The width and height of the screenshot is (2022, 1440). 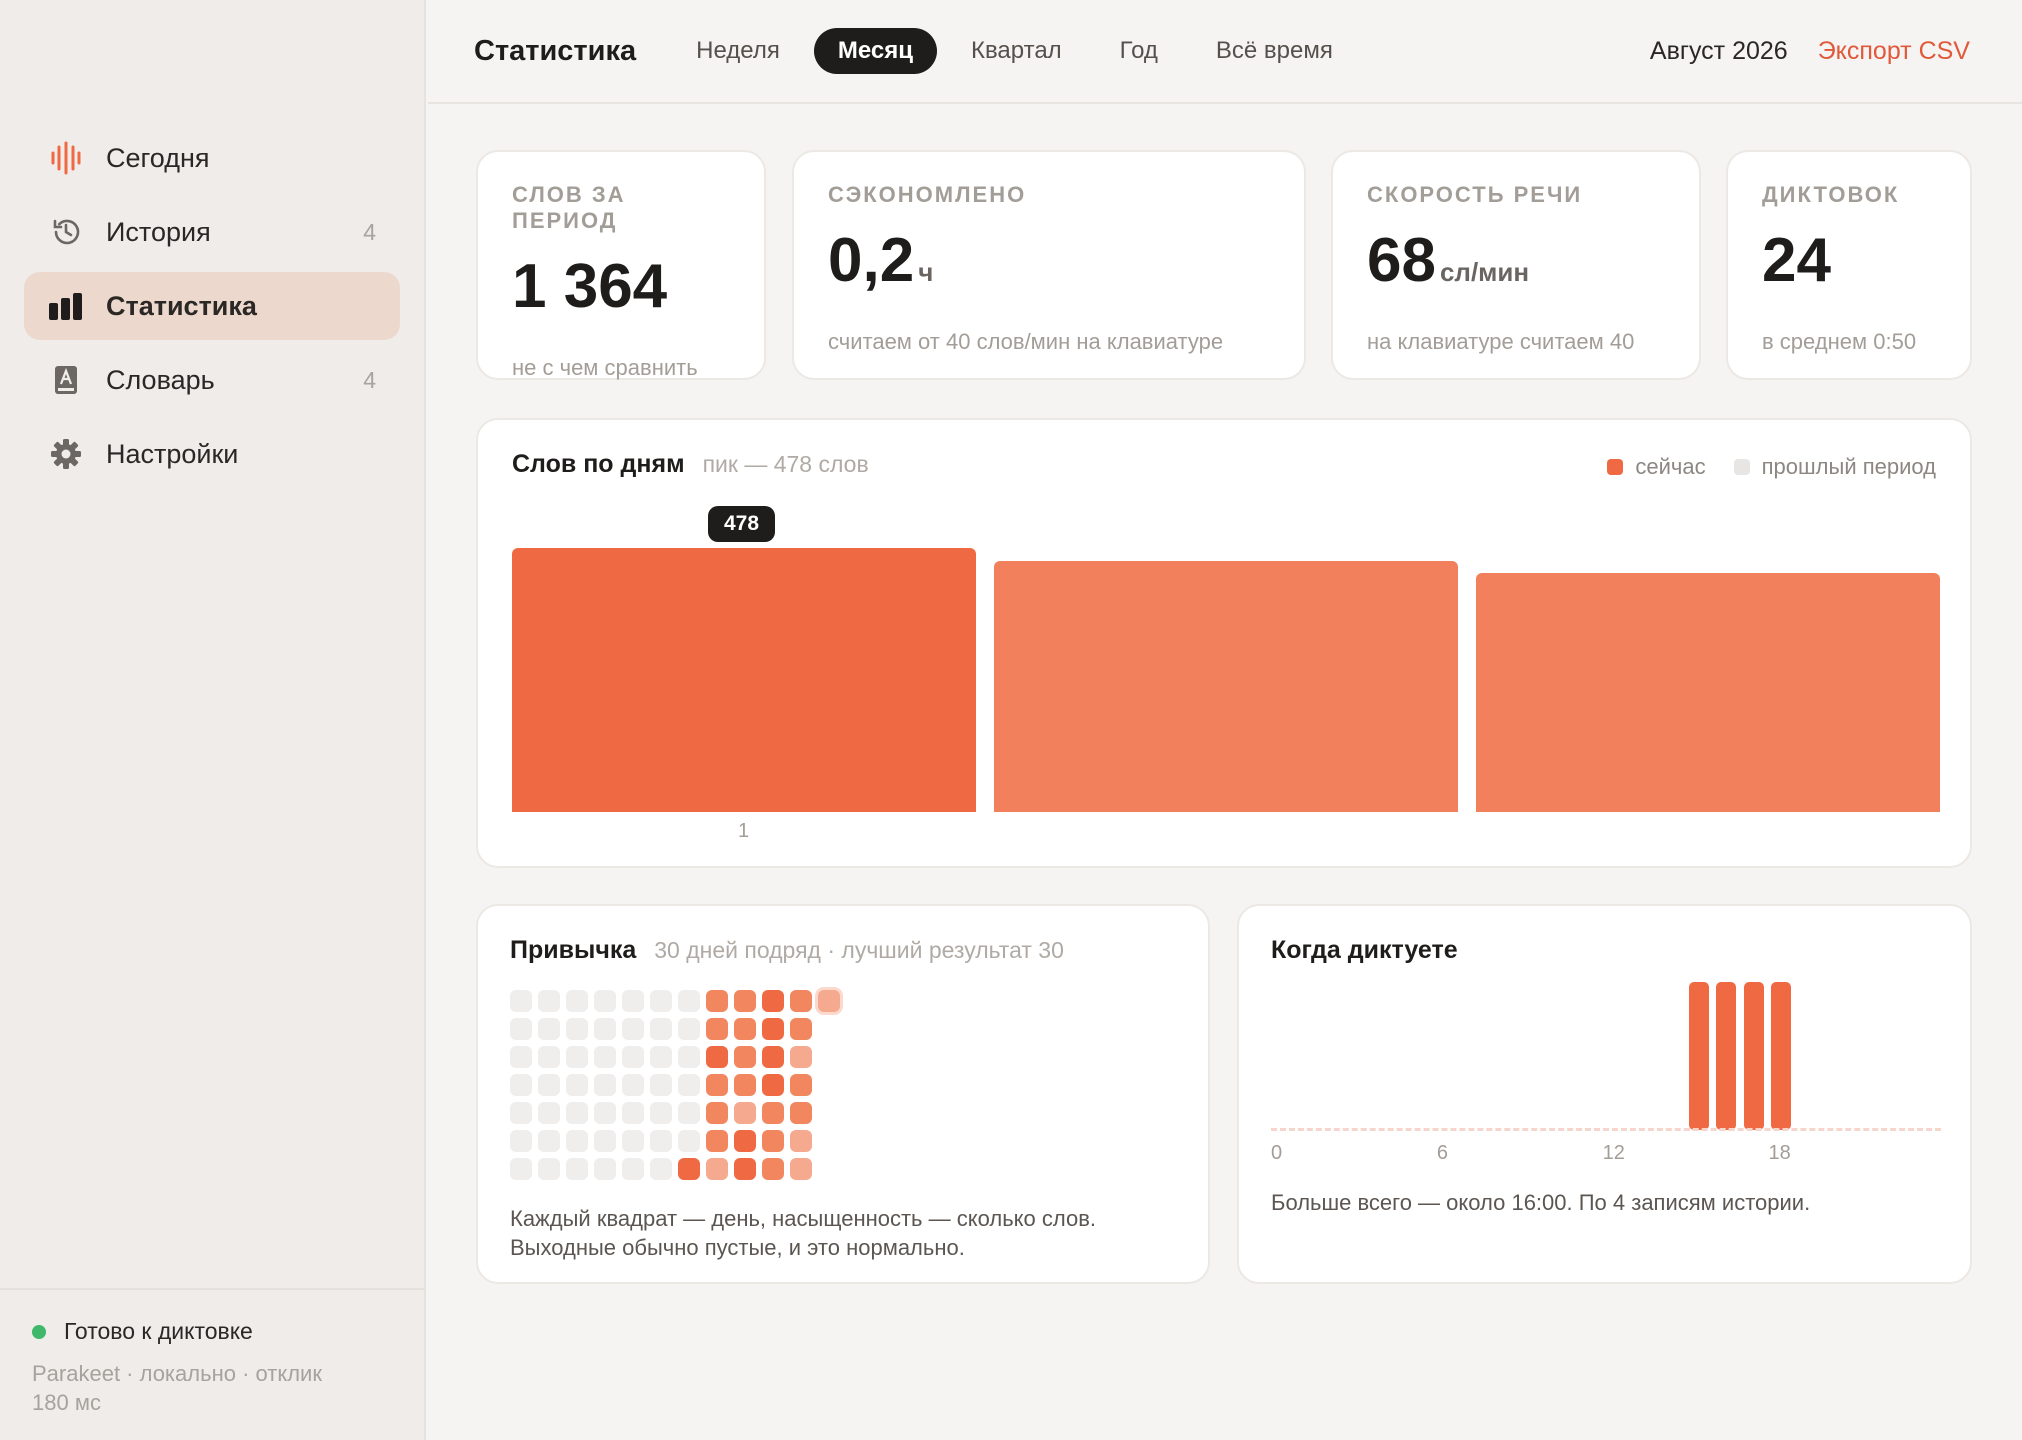 What do you see at coordinates (177, 1388) in the screenshot?
I see `status-detail: Parakeet · локально · отклик 180 мс` at bounding box center [177, 1388].